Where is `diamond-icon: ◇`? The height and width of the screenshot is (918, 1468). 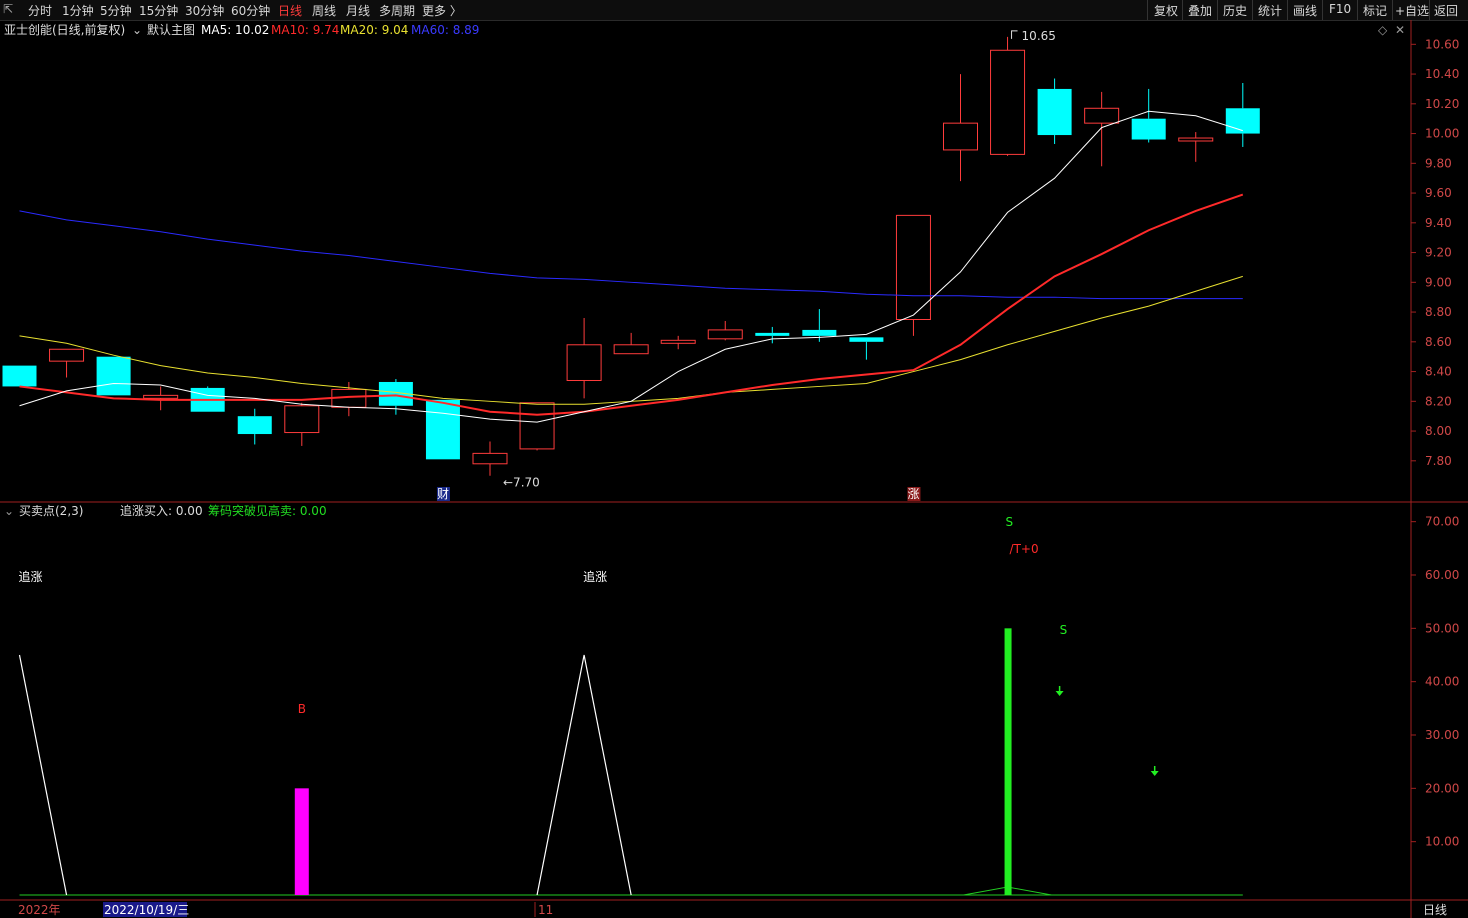 diamond-icon: ◇ is located at coordinates (1383, 30).